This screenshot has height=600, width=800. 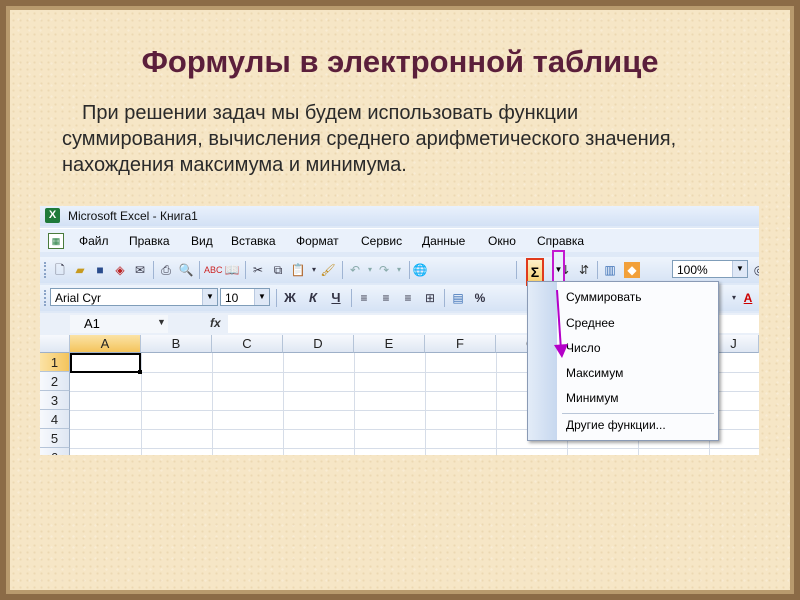 I want to click on hyperlink-icon: 🌐, so click(x=420, y=270).